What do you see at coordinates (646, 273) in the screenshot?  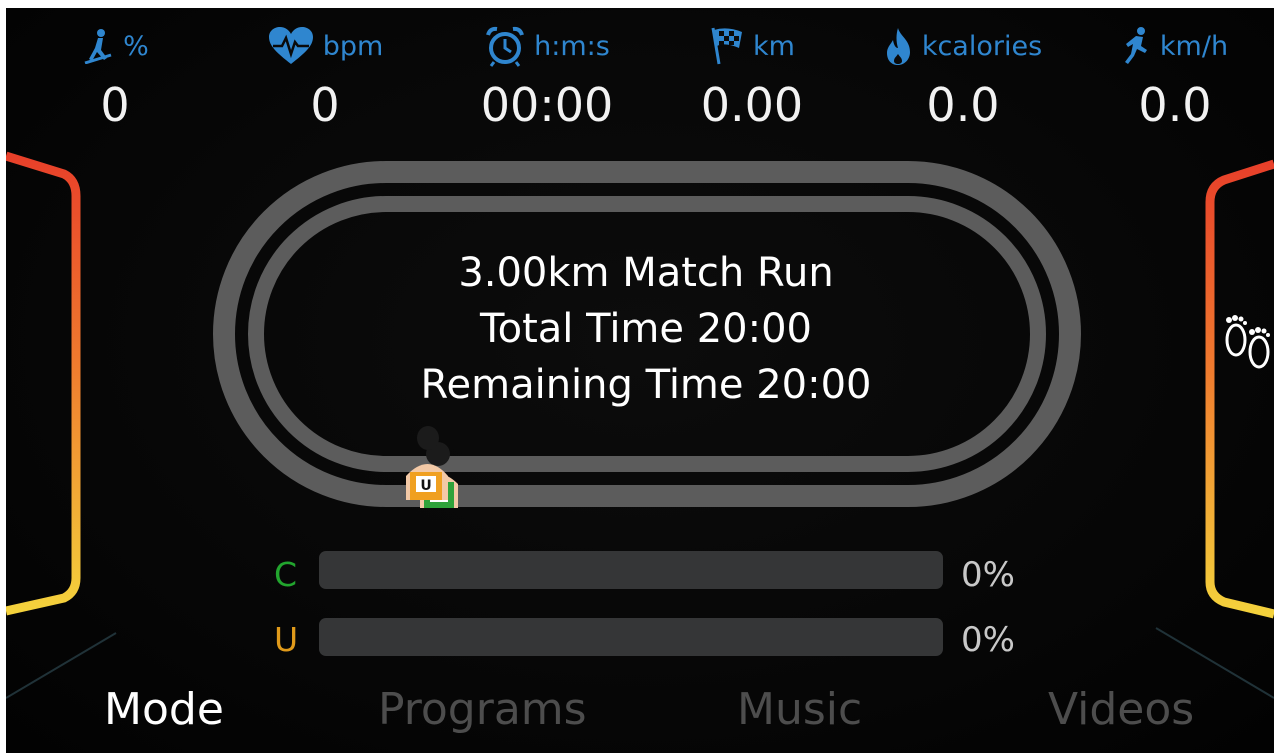 I see `match-title: 3.00km Match Run` at bounding box center [646, 273].